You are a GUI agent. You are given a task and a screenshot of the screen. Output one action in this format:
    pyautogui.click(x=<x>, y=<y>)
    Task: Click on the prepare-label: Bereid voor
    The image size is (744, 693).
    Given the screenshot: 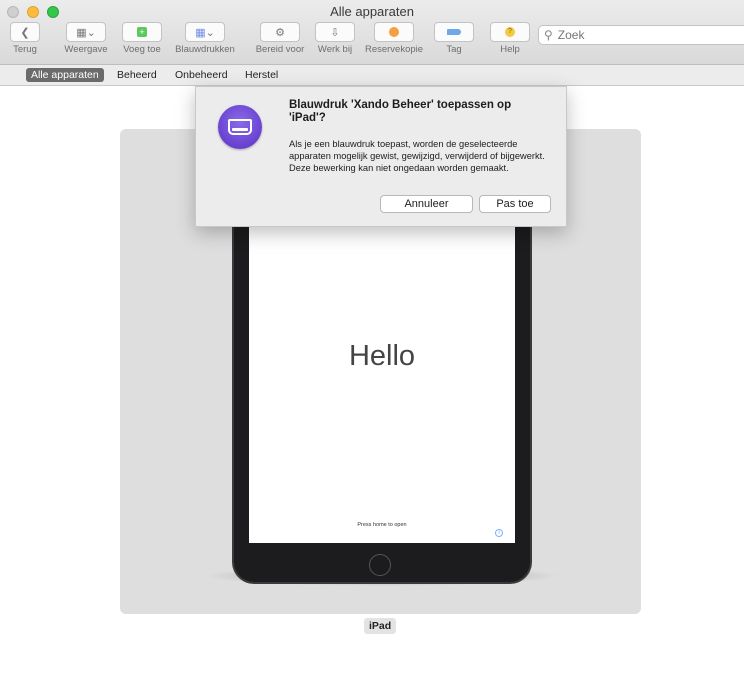 What is the action you would take?
    pyautogui.click(x=280, y=49)
    